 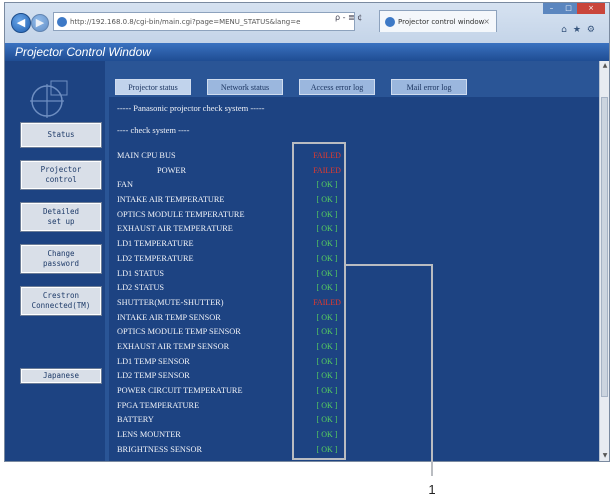 What do you see at coordinates (432, 489) in the screenshot?
I see `callout-number: 1` at bounding box center [432, 489].